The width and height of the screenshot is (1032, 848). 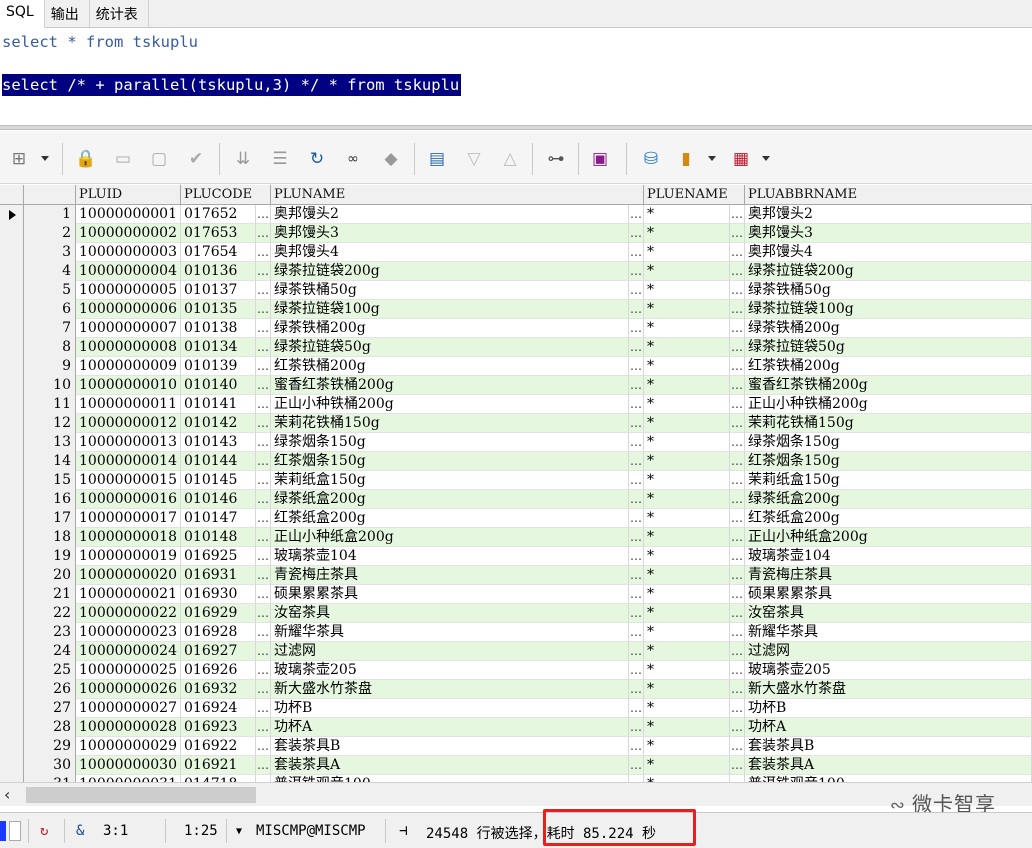 I want to click on cell-pluabbrname: 奥邦馒头2, so click(x=888, y=214).